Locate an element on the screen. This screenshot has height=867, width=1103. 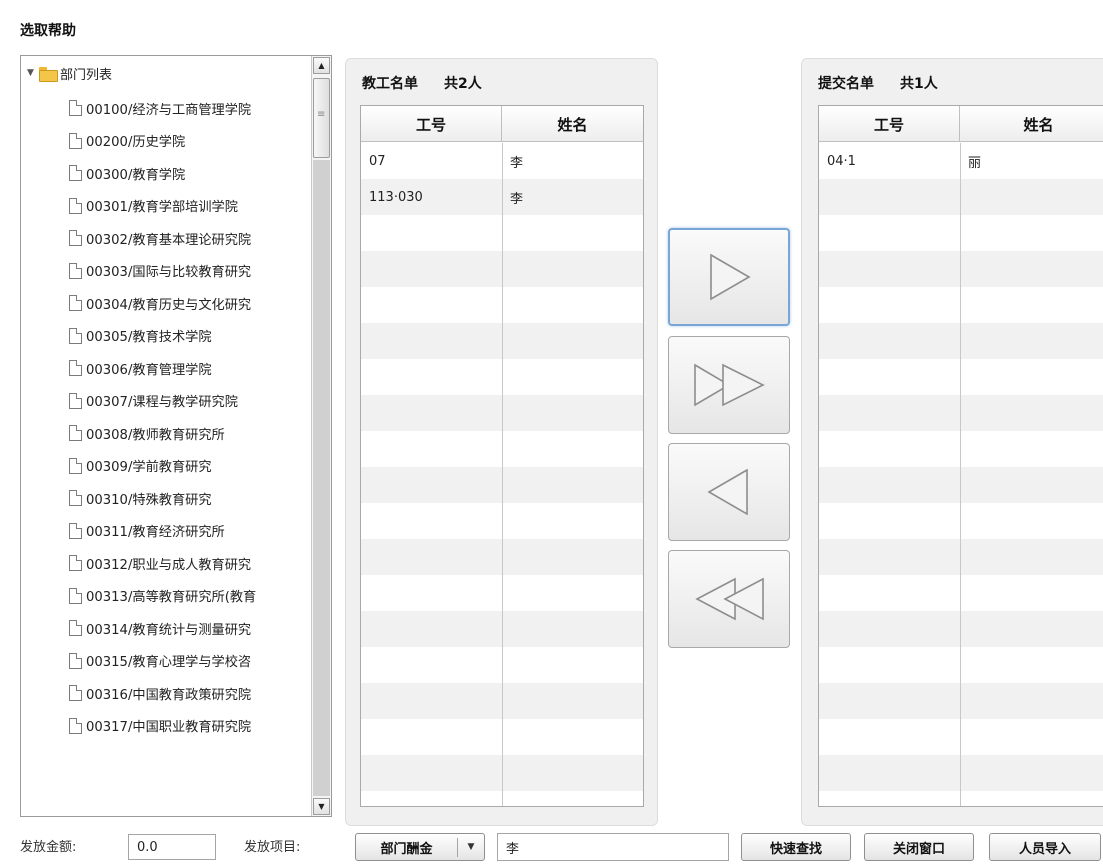
tree-item: 00303/国际与比较教育研究 is located at coordinates (162, 271).